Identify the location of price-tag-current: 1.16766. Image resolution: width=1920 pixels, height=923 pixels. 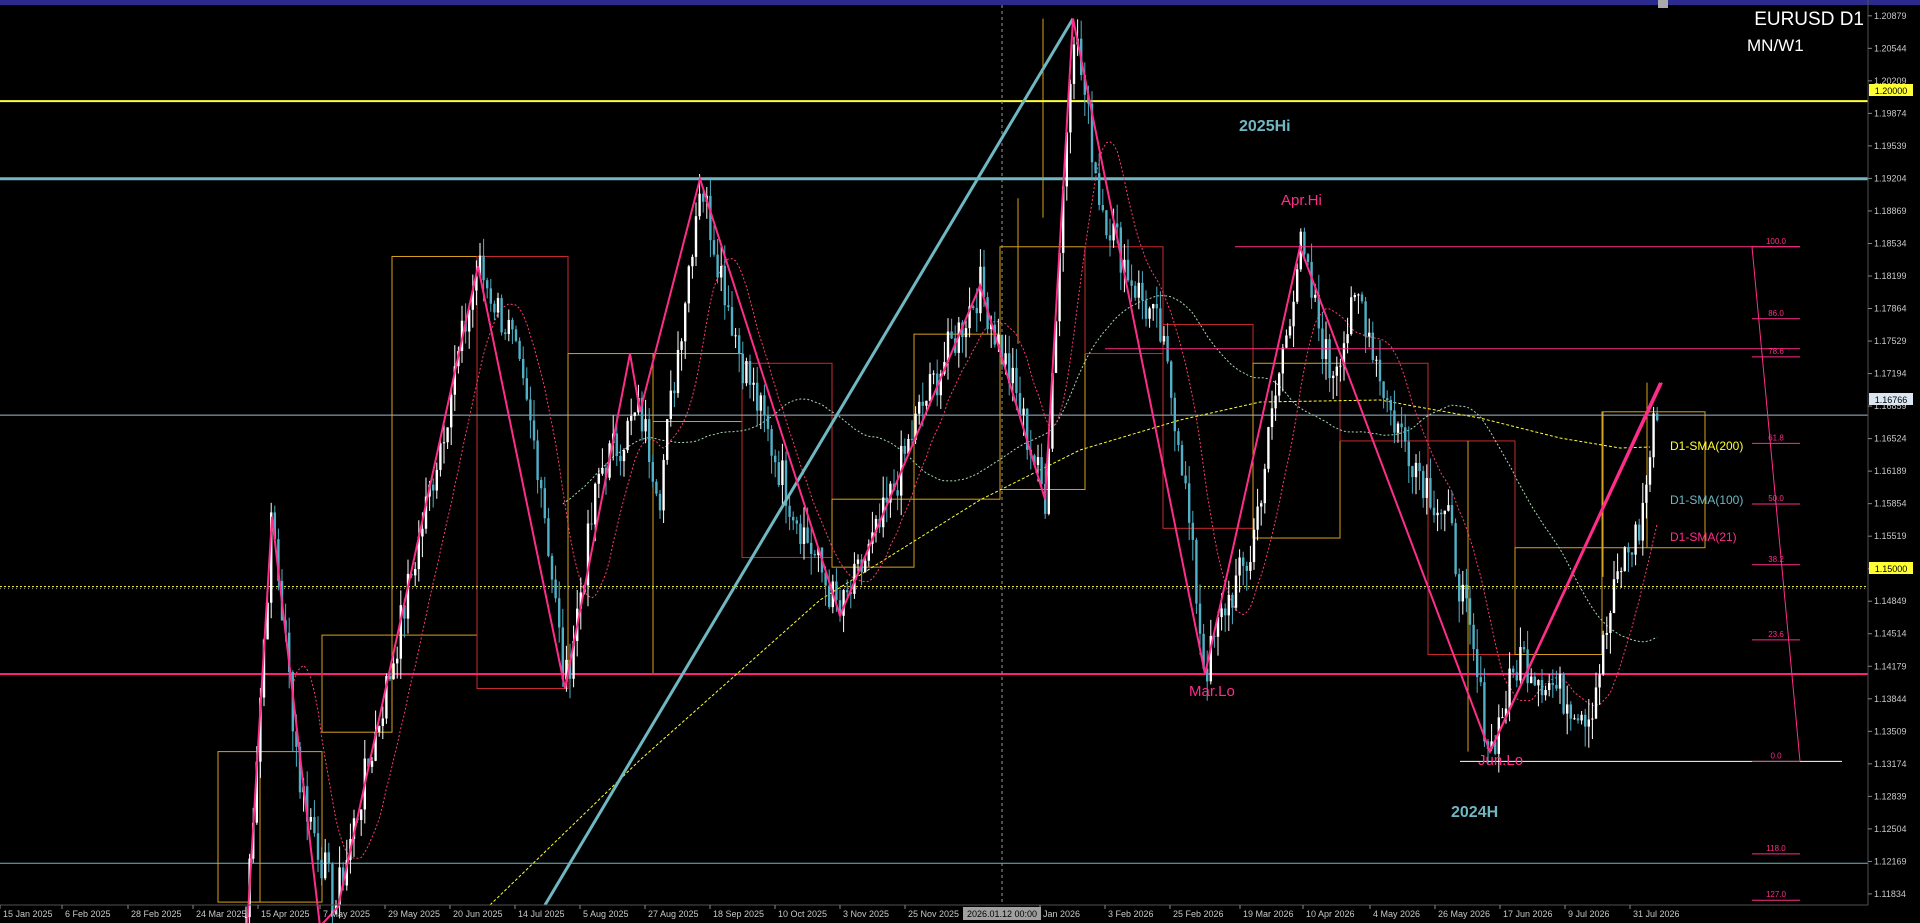
(1891, 400).